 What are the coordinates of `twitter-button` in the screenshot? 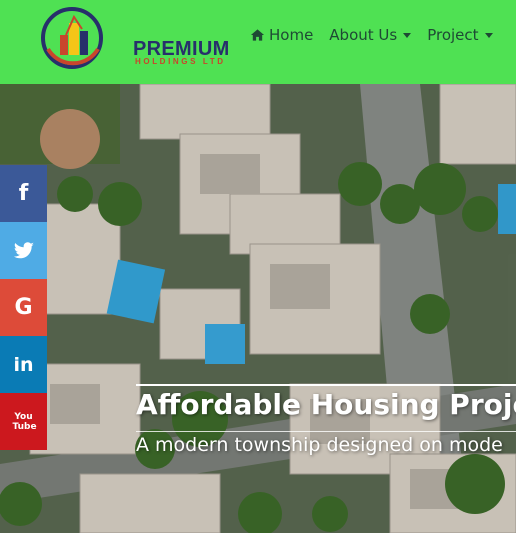 It's located at (23, 250).